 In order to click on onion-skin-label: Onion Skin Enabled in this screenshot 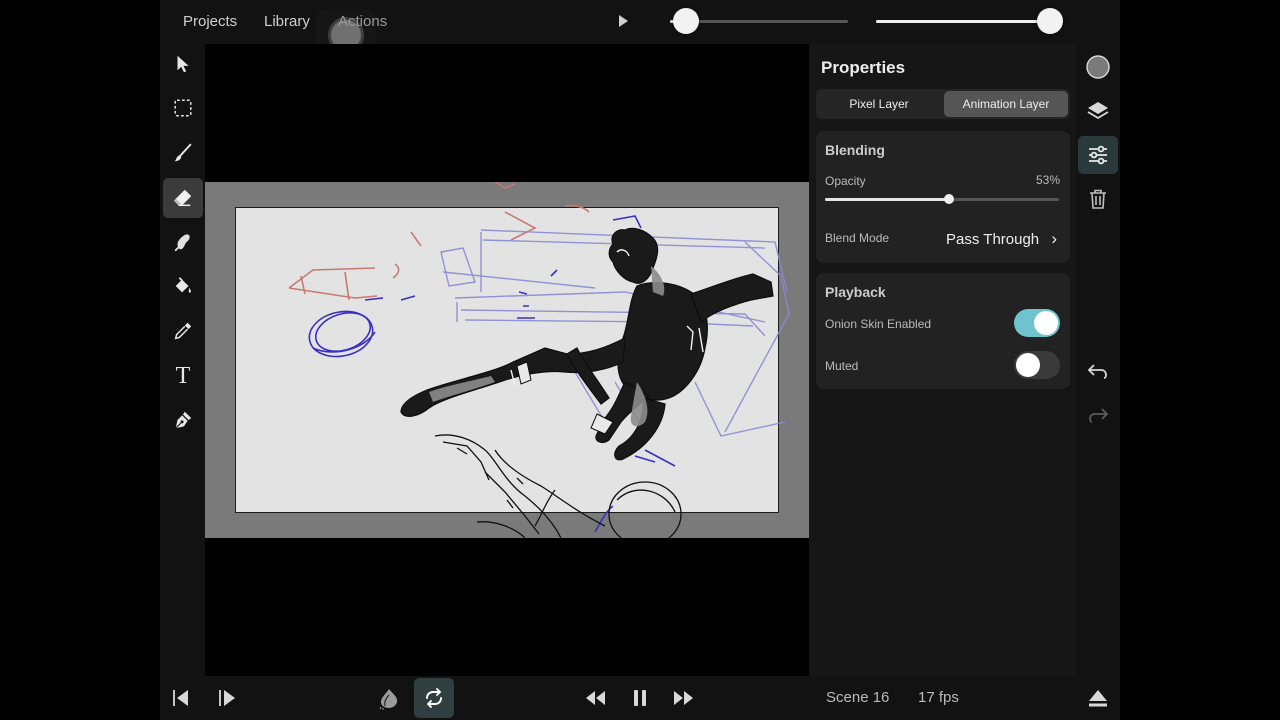, I will do `click(878, 324)`.